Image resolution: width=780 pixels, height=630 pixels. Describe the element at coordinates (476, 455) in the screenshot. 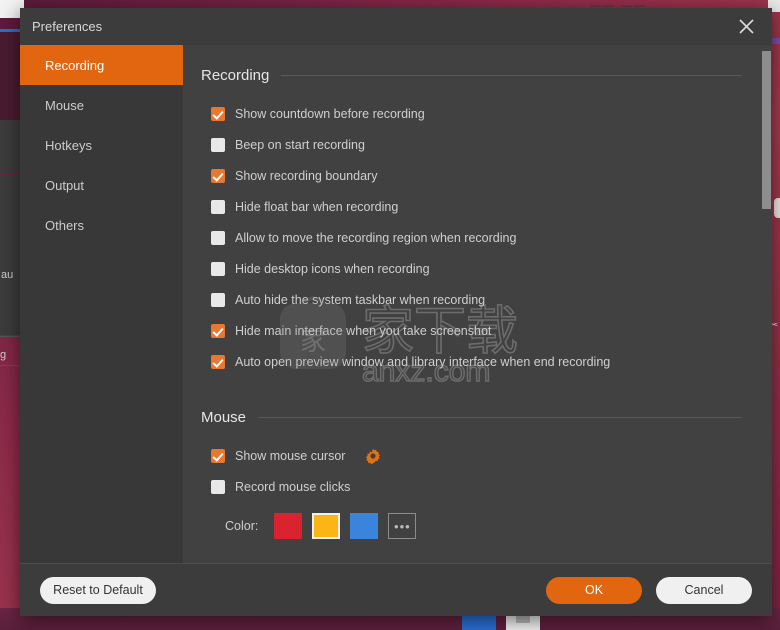

I see `option-show-mouse-cursor: Show mouse cursor` at that location.